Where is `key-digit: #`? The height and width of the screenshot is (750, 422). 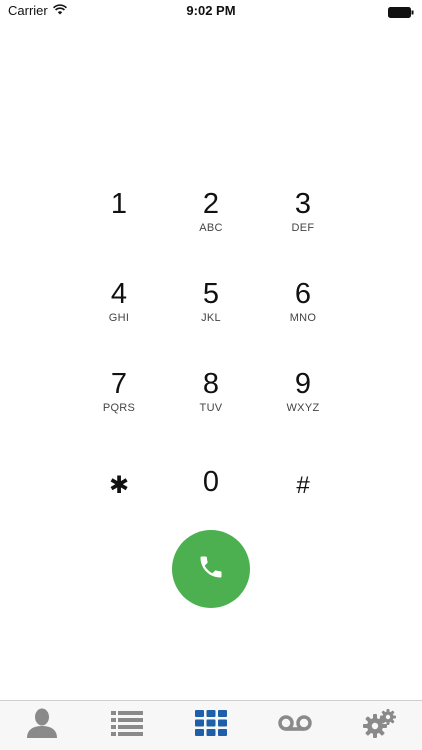 key-digit: # is located at coordinates (303, 485).